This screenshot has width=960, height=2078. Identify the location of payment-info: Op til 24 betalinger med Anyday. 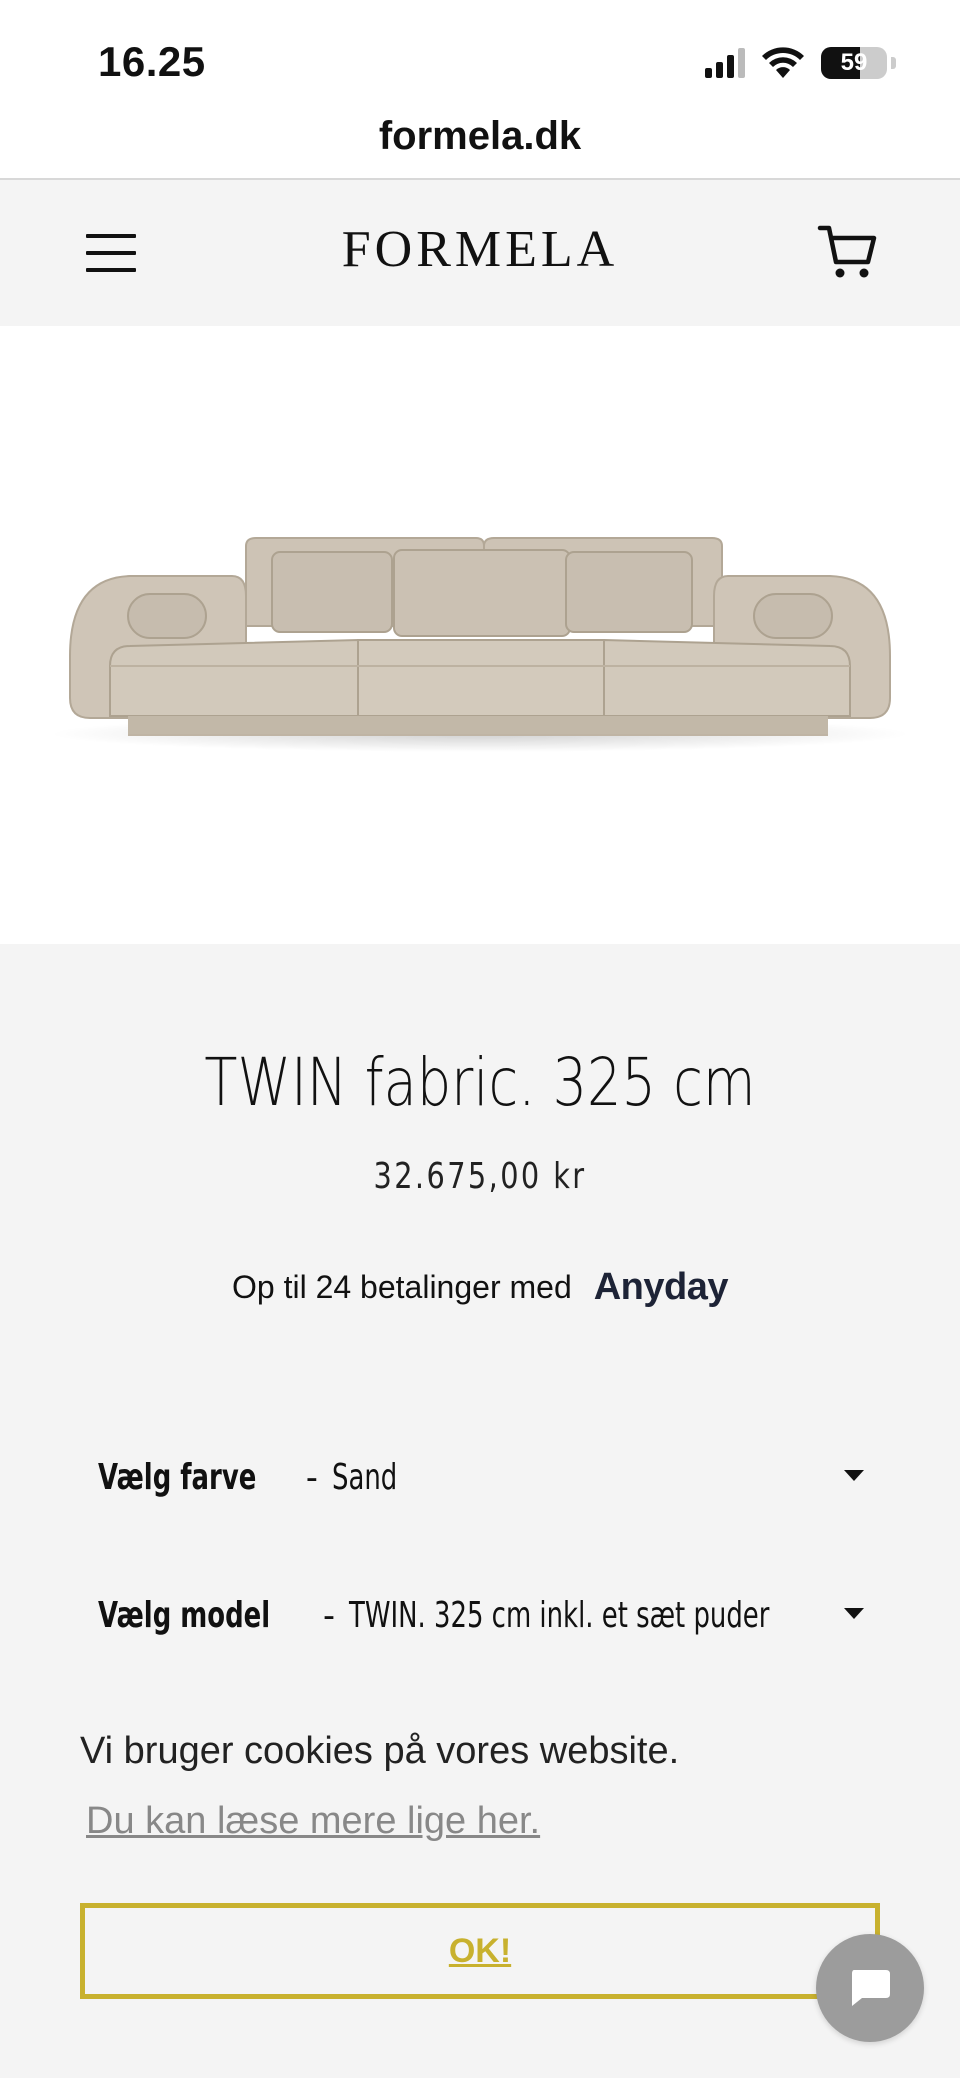
(480, 1287).